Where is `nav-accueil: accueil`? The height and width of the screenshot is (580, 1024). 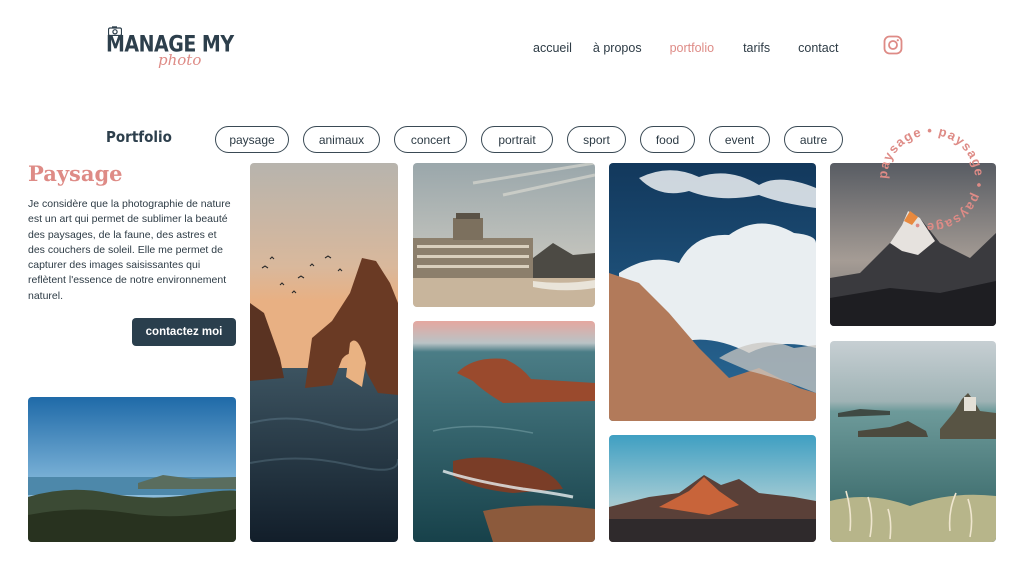 nav-accueil: accueil is located at coordinates (552, 48).